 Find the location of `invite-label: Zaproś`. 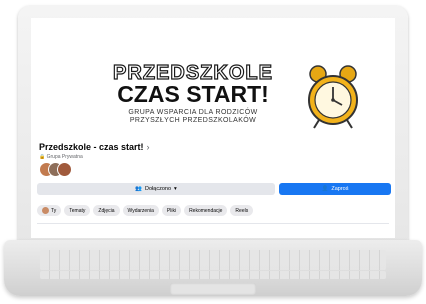

invite-label: Zaproś is located at coordinates (340, 189).